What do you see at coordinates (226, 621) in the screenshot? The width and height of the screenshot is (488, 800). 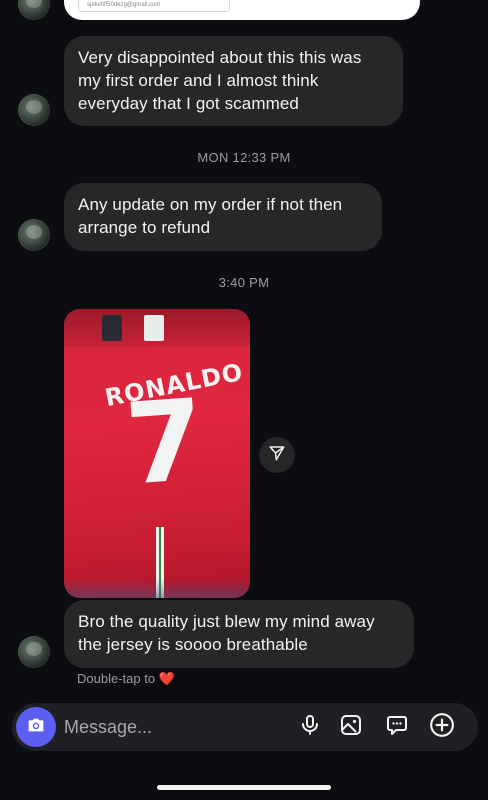 I see `message-text-line: Bro the quality just blew my mind away` at bounding box center [226, 621].